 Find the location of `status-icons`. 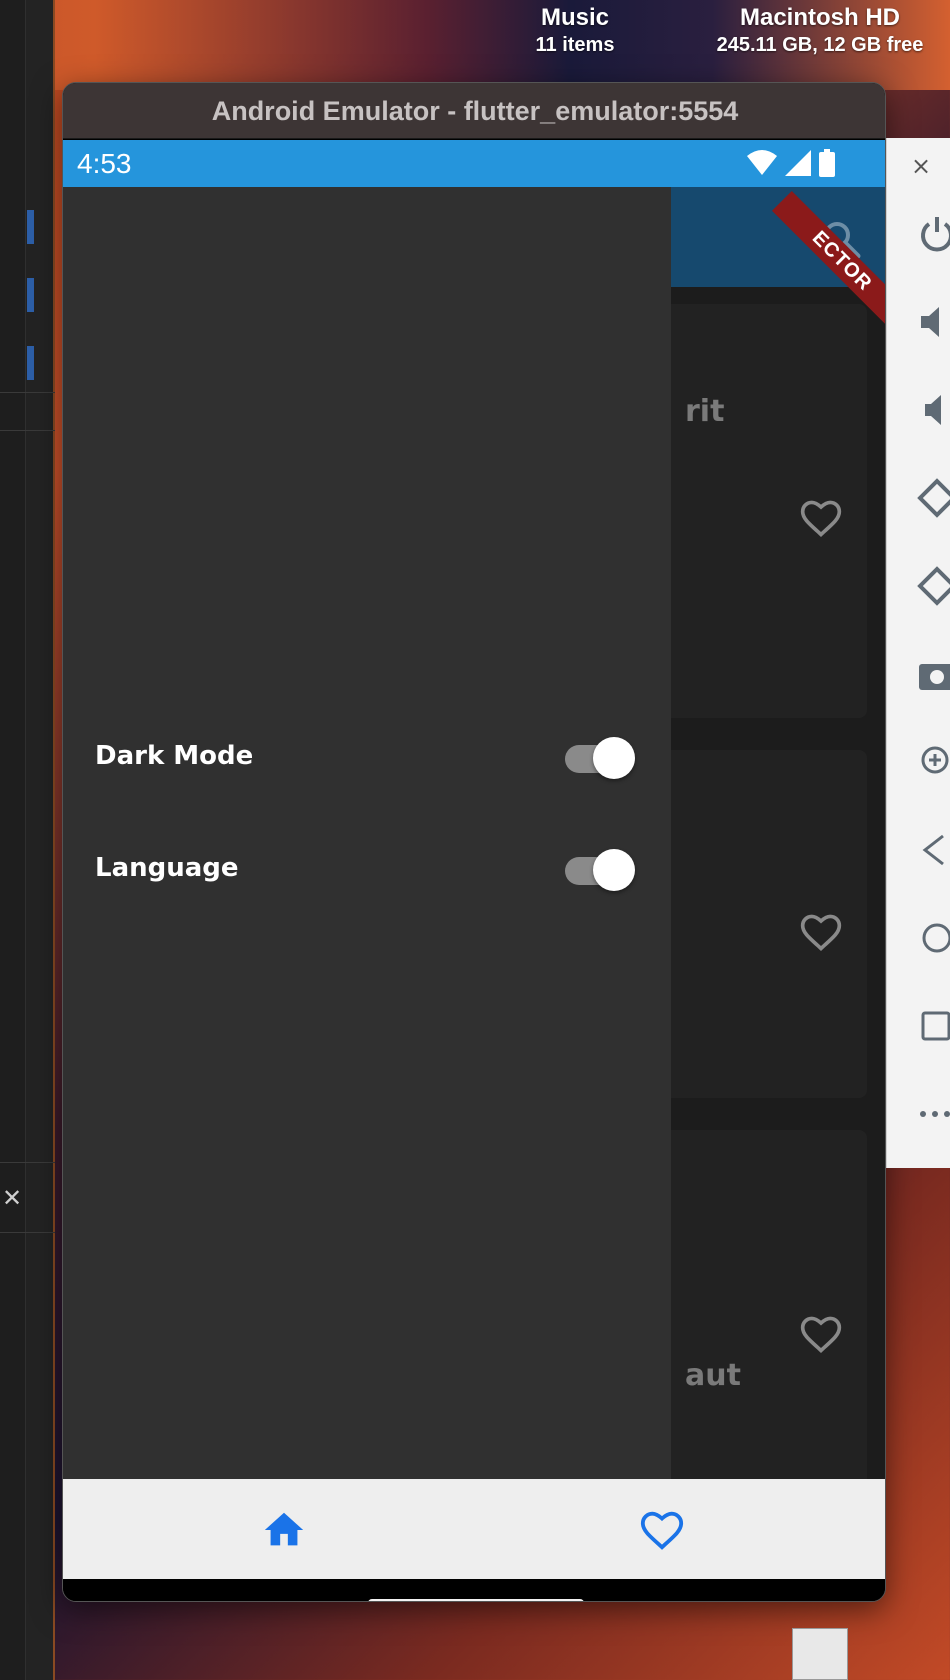

status-icons is located at coordinates (791, 163).